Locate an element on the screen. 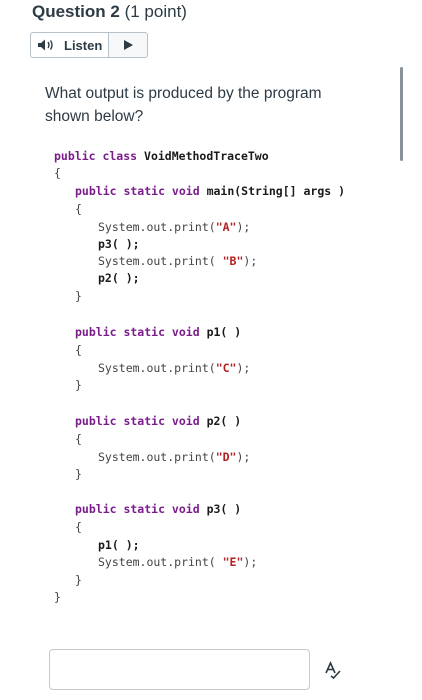 This screenshot has height=700, width=422. question-number: Question 2 is located at coordinates (76, 11).